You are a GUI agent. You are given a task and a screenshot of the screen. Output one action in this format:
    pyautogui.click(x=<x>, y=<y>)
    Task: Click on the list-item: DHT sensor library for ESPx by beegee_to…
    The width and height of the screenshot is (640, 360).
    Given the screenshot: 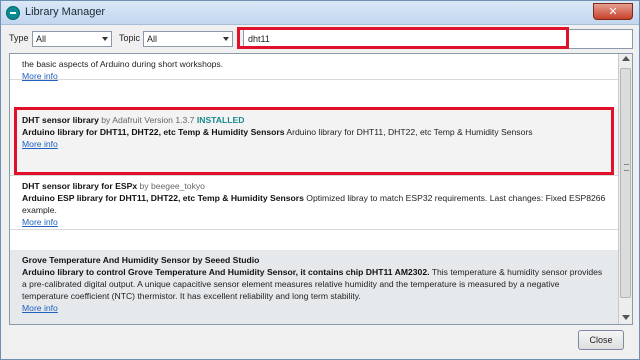 What is the action you would take?
    pyautogui.click(x=314, y=203)
    